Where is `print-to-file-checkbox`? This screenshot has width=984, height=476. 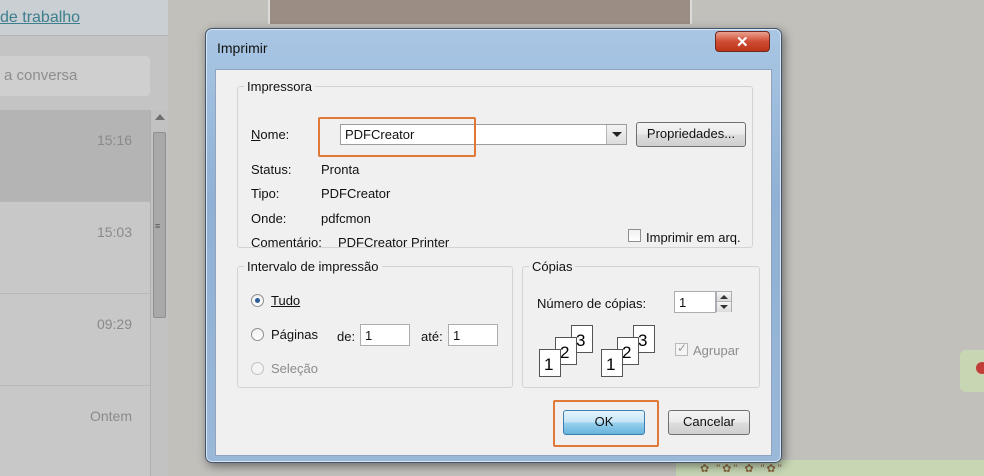 print-to-file-checkbox is located at coordinates (634, 235).